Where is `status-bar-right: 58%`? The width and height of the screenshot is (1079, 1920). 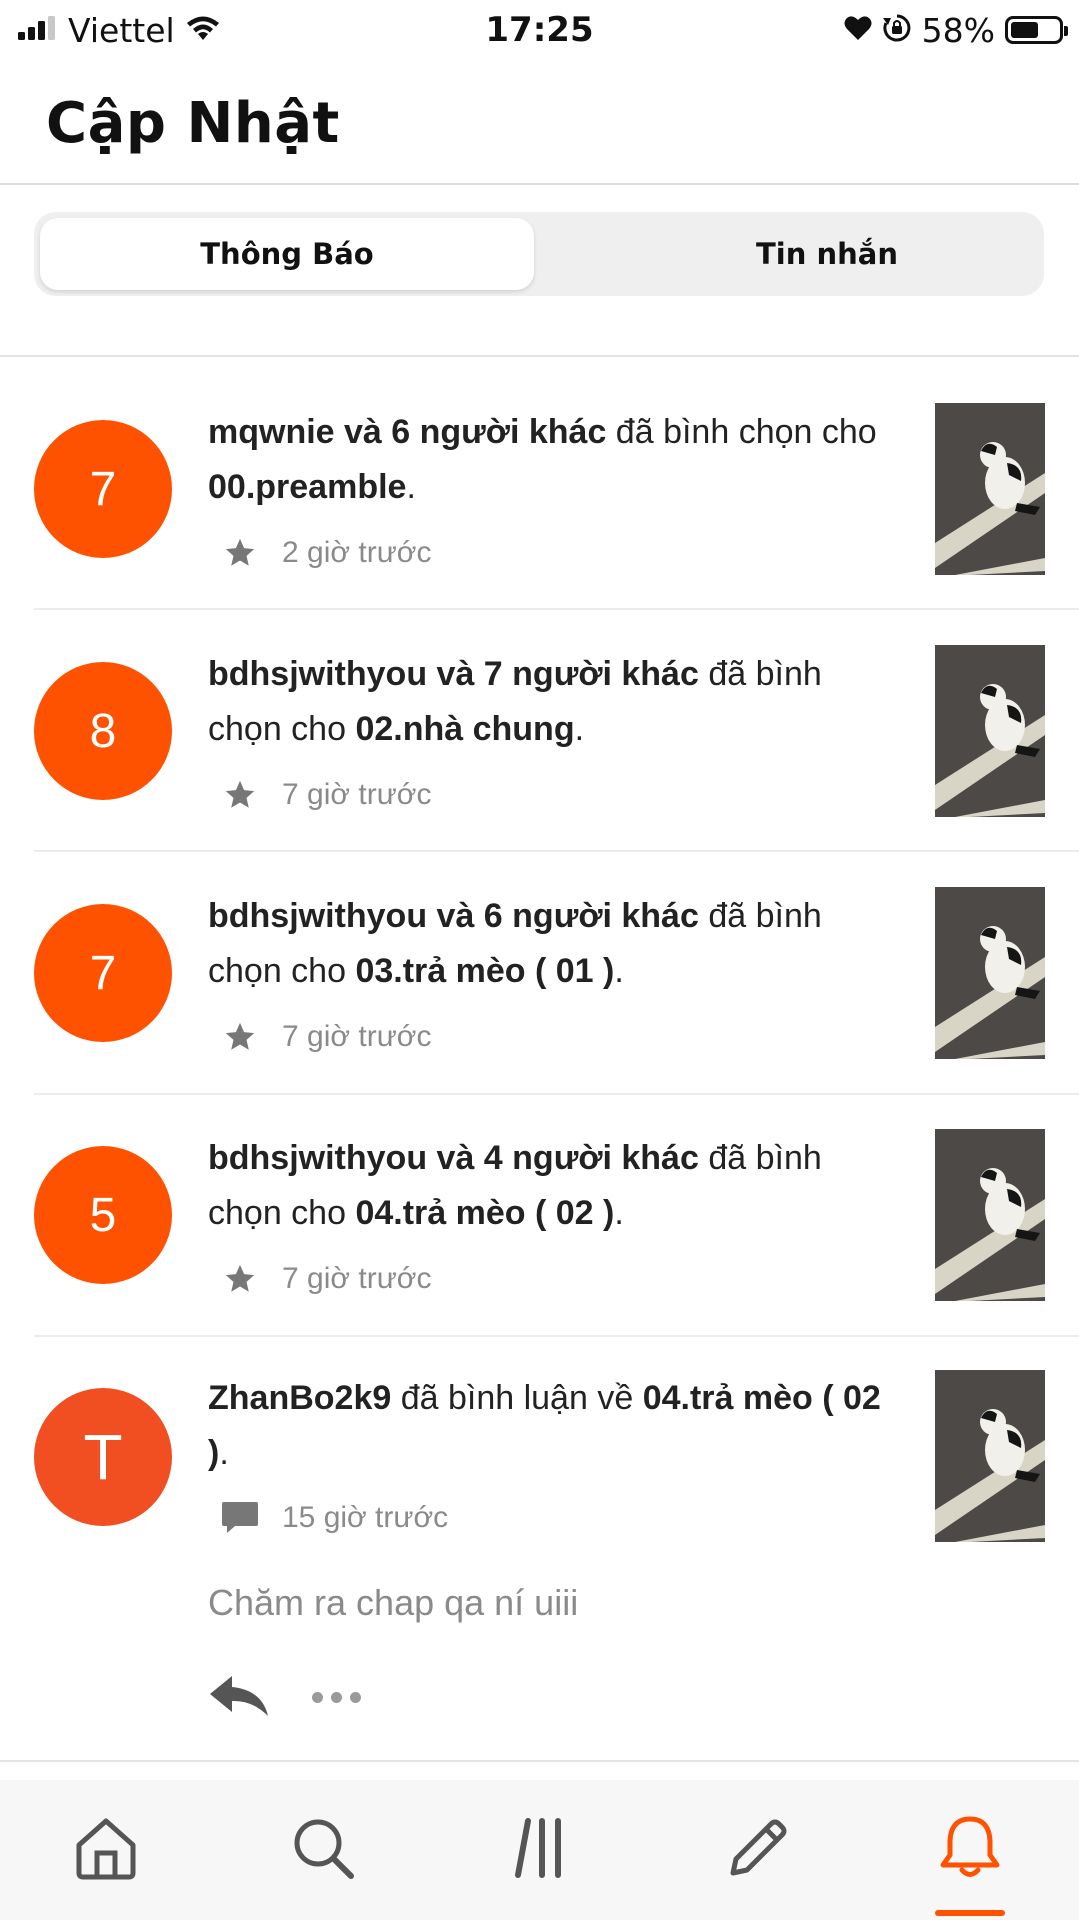 status-bar-right: 58% is located at coordinates (956, 30).